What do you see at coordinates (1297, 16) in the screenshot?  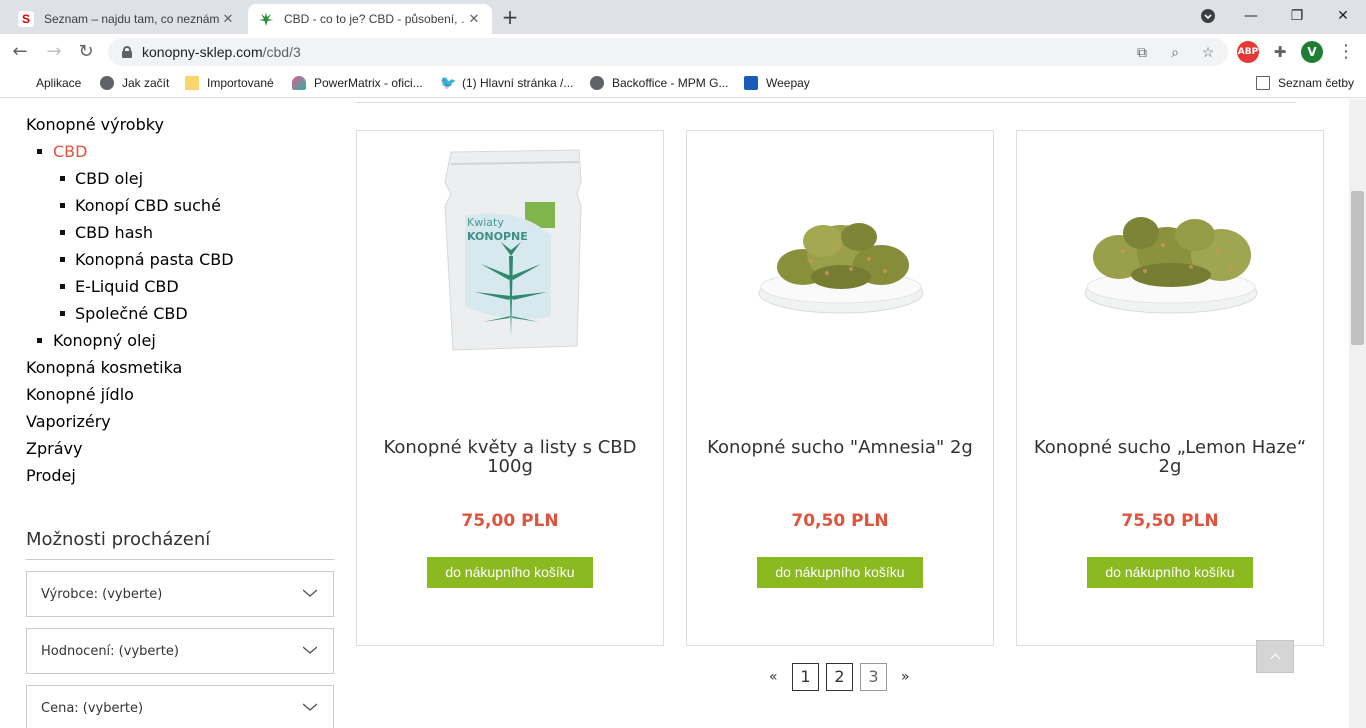 I see `maximize-button: ❐` at bounding box center [1297, 16].